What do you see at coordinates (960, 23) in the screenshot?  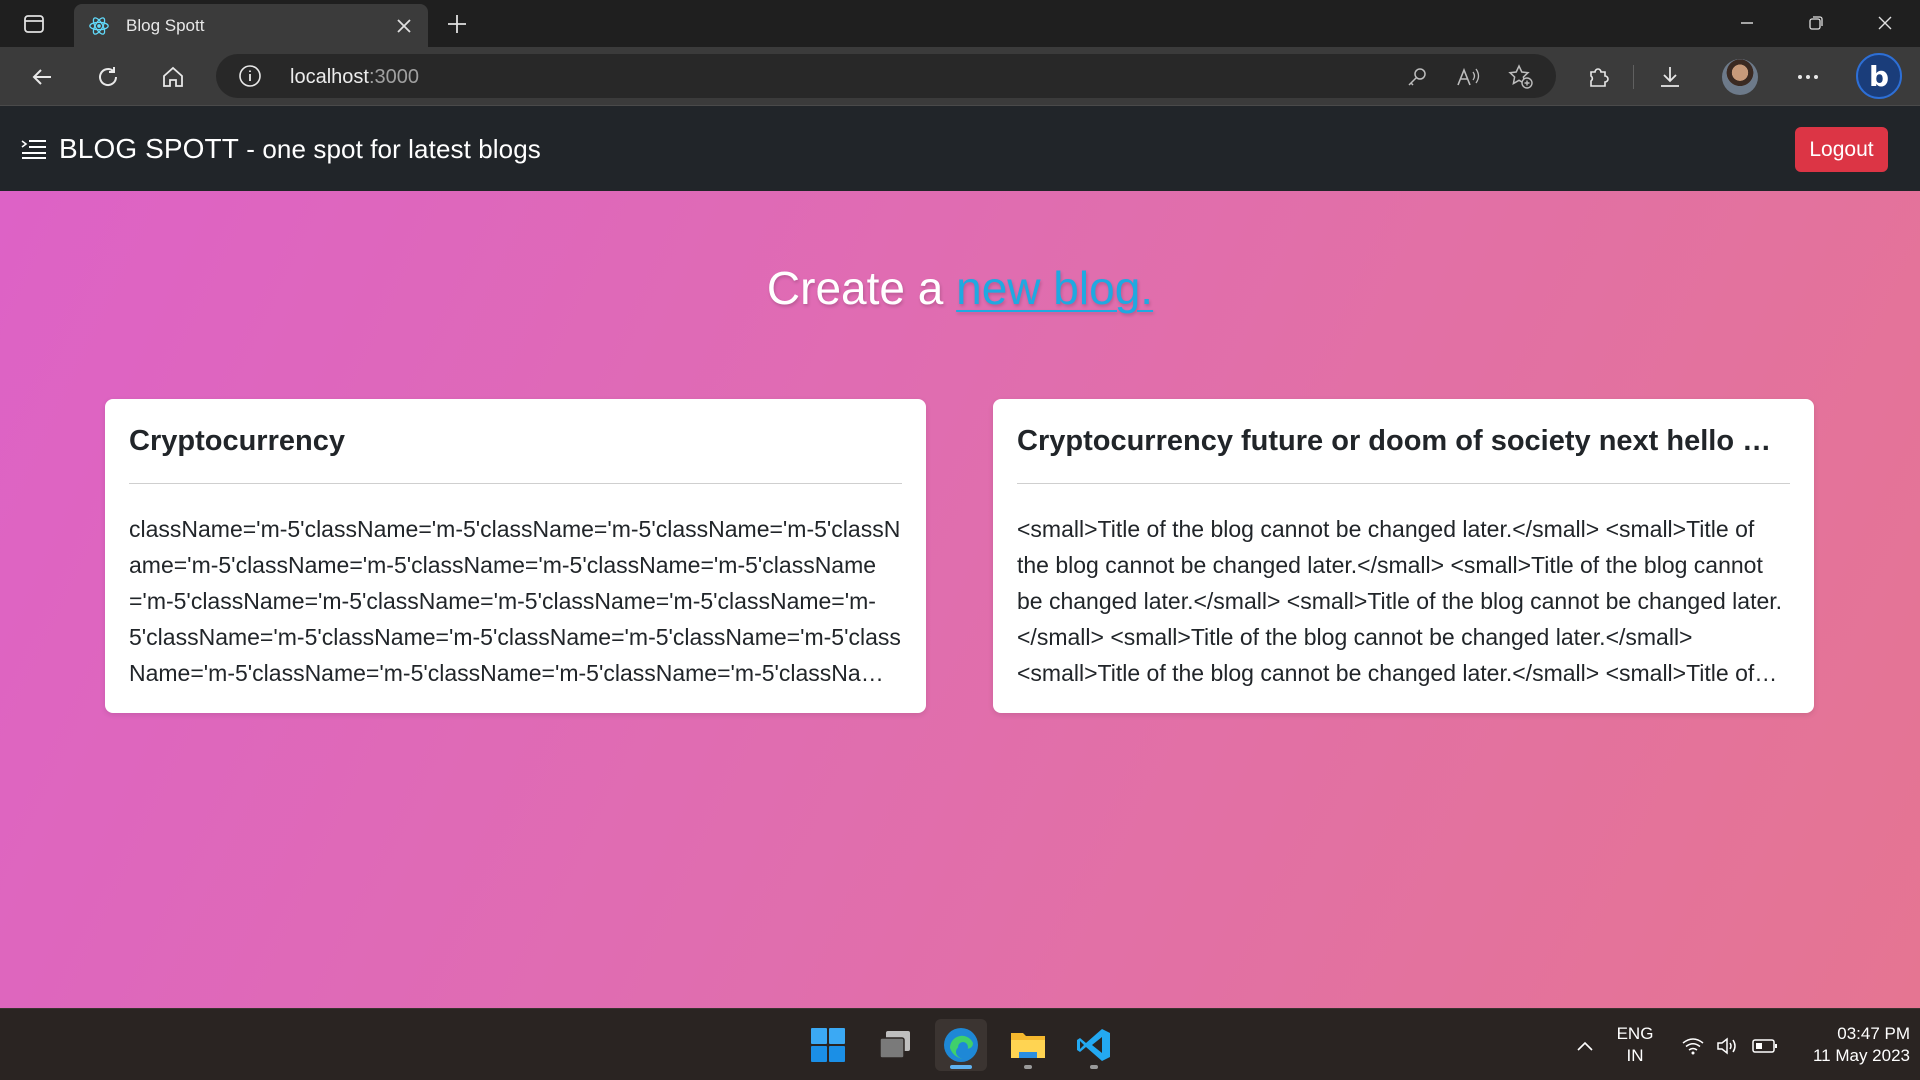 I see `browser-tab-strip: Blog Spott` at bounding box center [960, 23].